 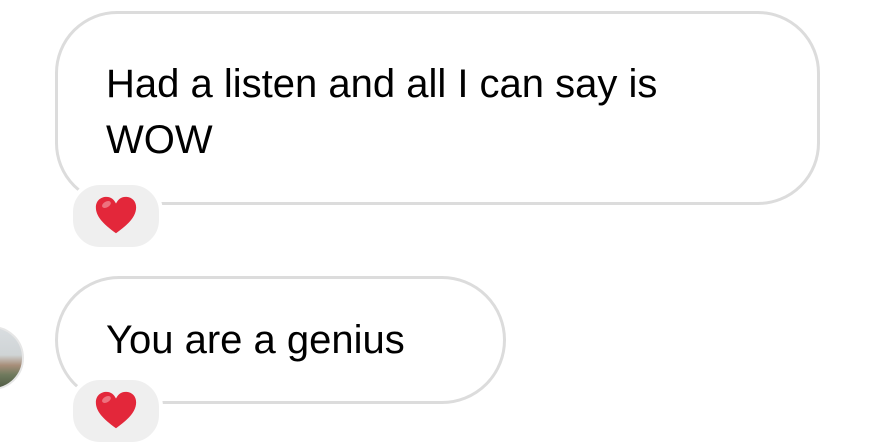 What do you see at coordinates (382, 112) in the screenshot?
I see `message-text: Had a listen and all I can say is WOW` at bounding box center [382, 112].